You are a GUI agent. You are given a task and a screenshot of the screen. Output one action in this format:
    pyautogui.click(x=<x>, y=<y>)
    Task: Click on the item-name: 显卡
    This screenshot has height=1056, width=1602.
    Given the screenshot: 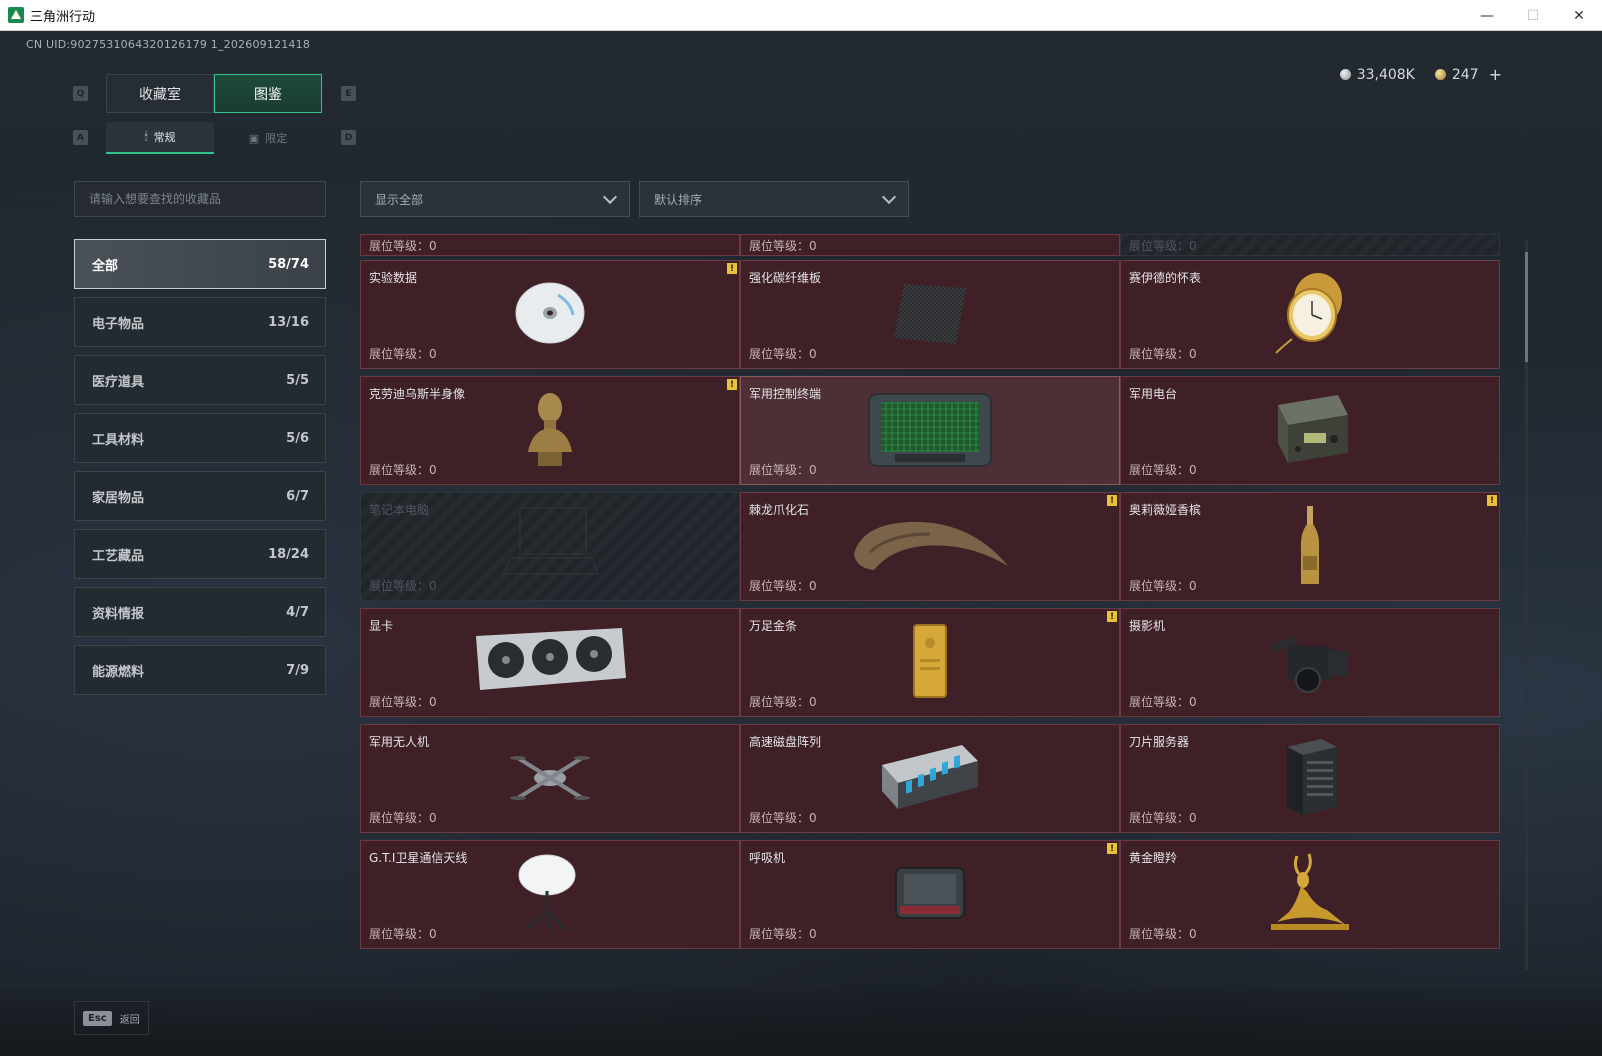 What is the action you would take?
    pyautogui.click(x=381, y=626)
    